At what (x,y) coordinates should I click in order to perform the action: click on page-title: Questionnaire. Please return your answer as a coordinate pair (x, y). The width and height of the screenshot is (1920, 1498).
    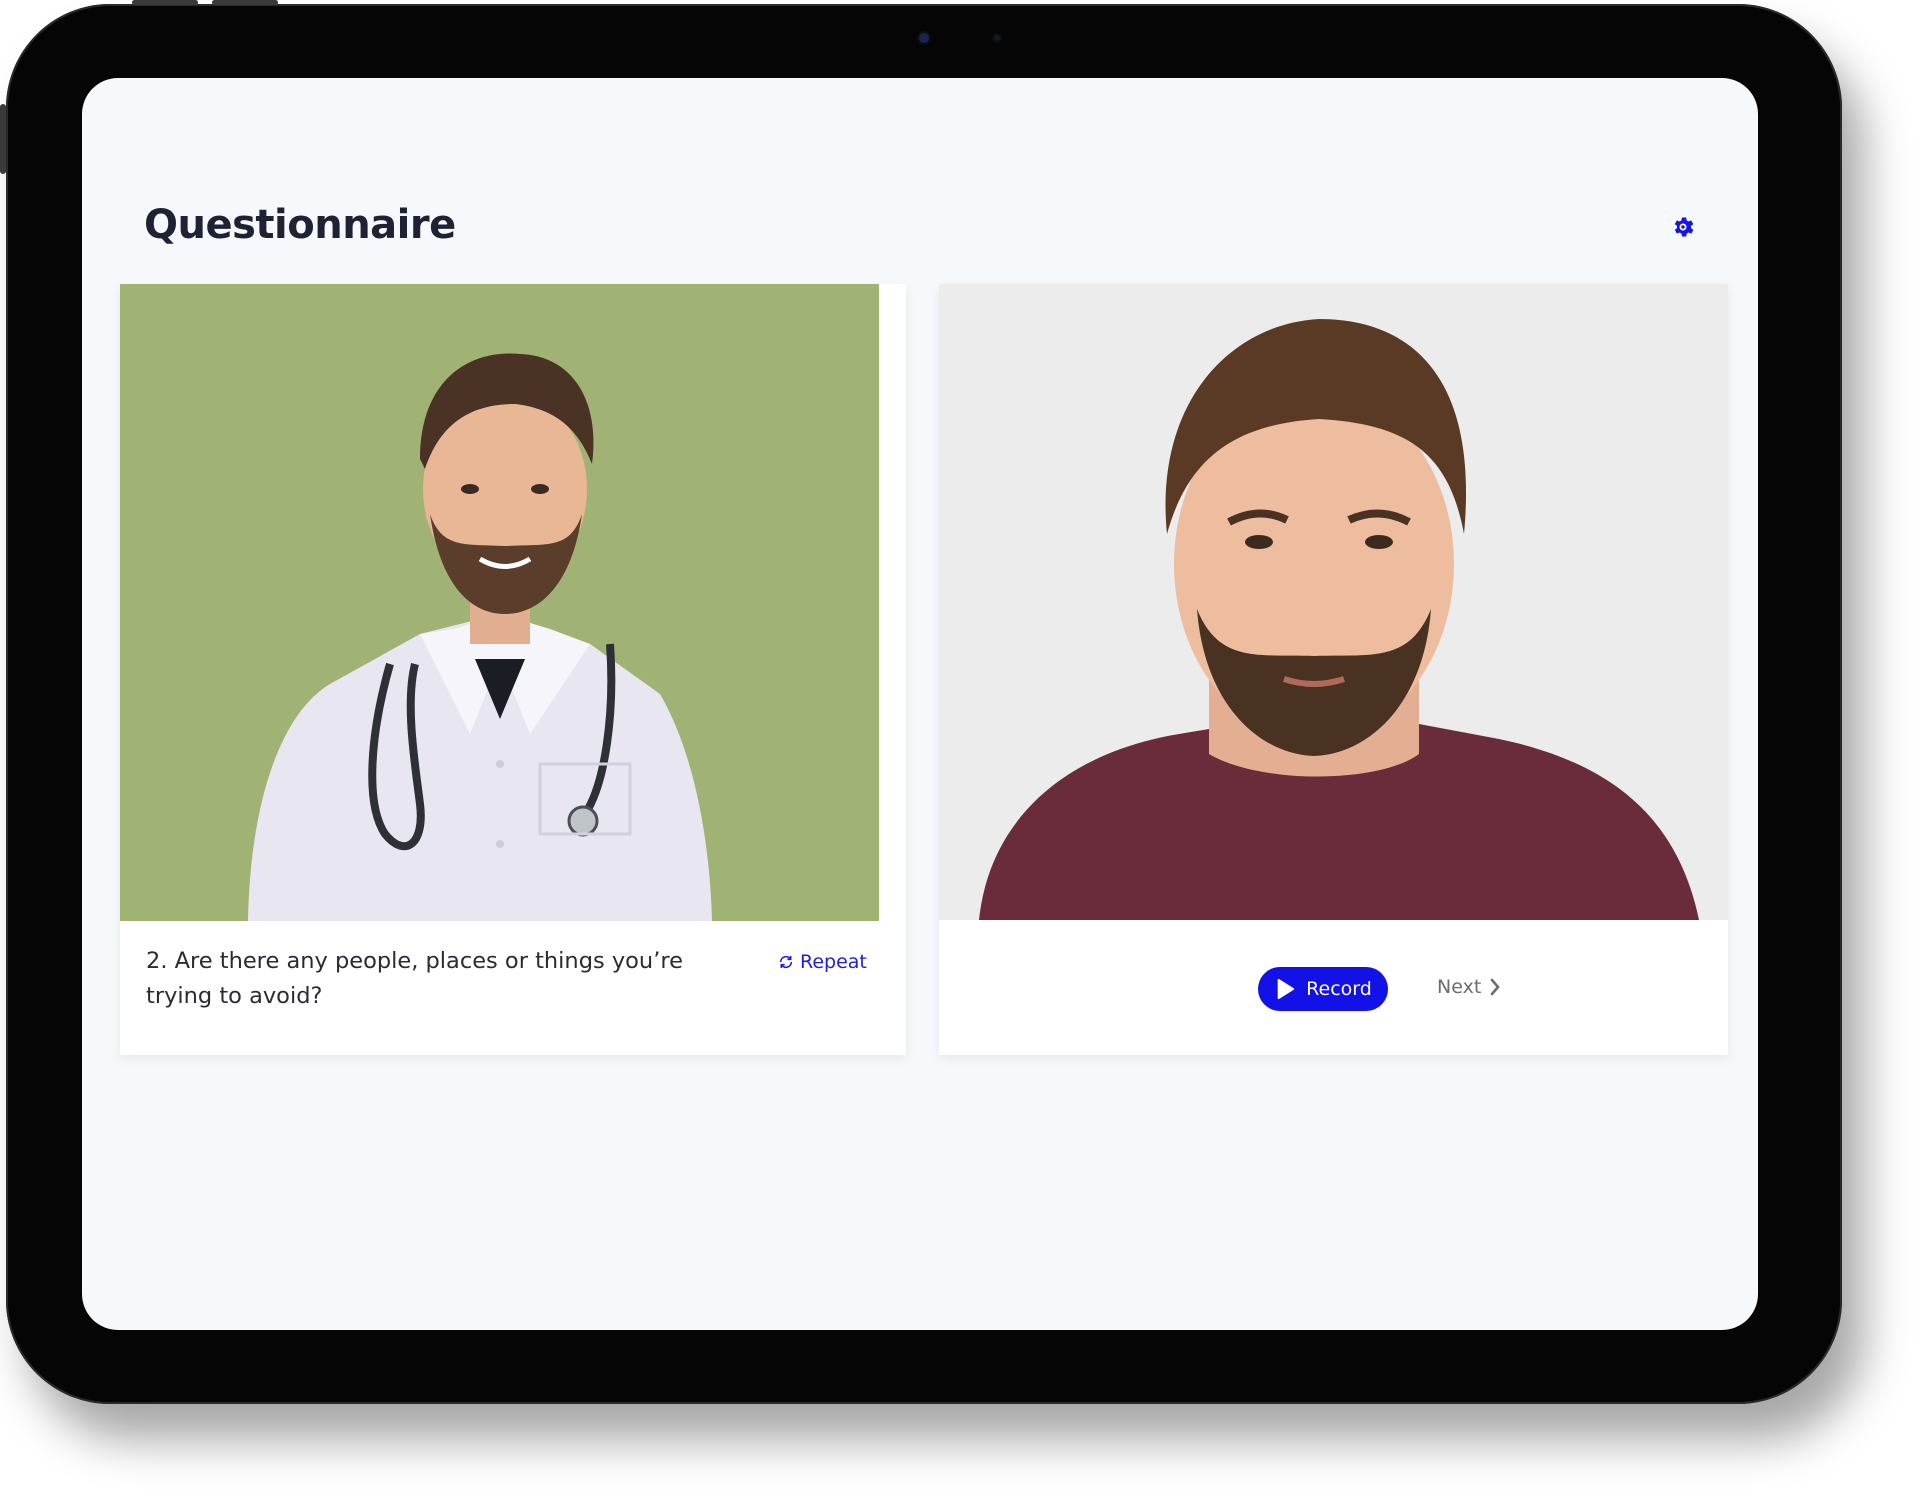
    Looking at the image, I should click on (300, 225).